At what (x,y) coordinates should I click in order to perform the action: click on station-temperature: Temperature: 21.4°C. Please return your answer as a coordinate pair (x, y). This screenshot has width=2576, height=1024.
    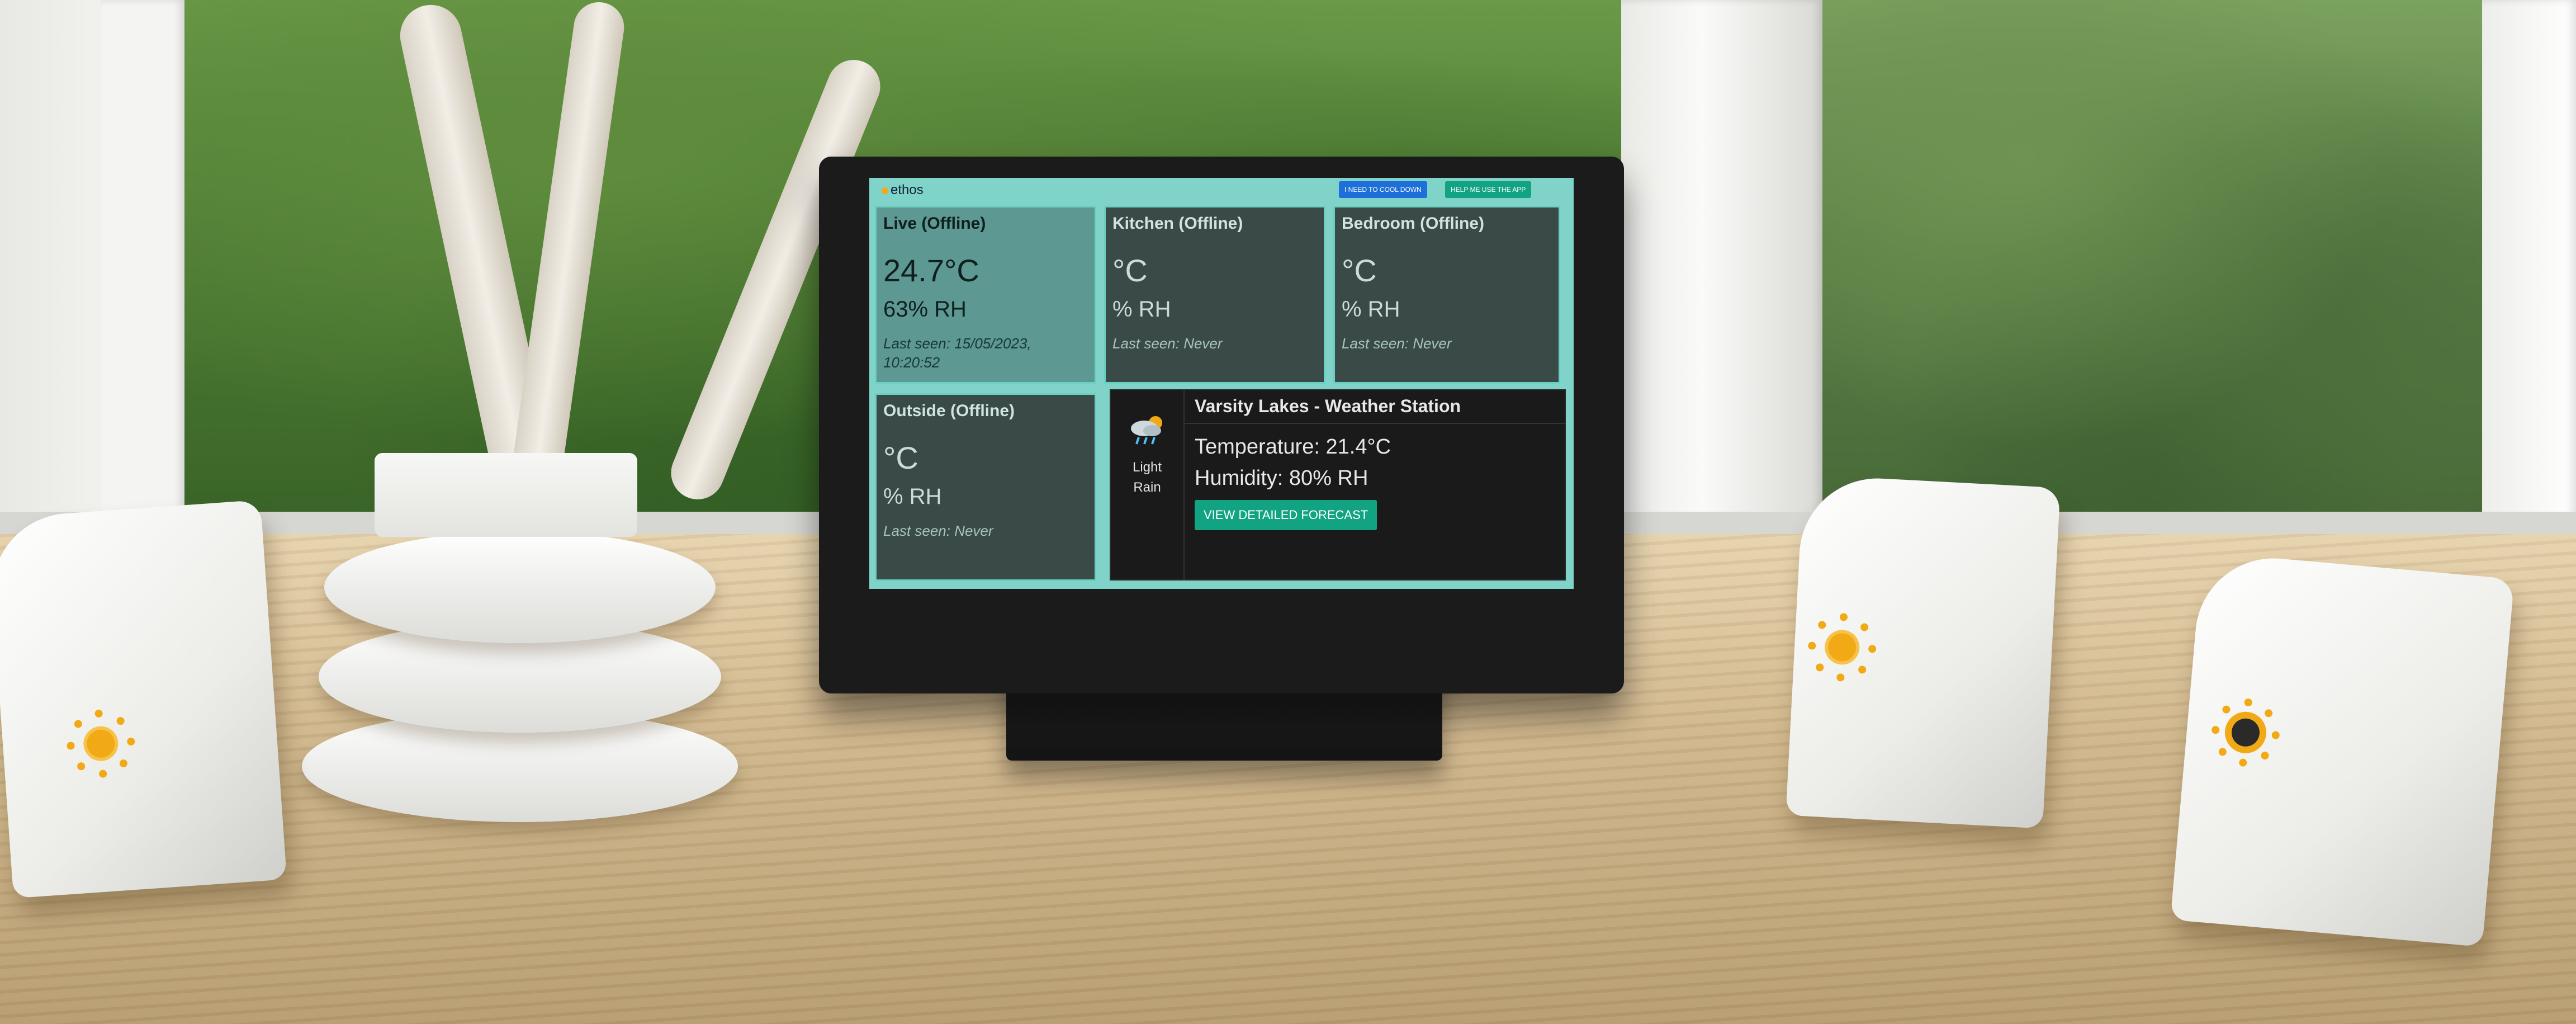
    Looking at the image, I should click on (1293, 447).